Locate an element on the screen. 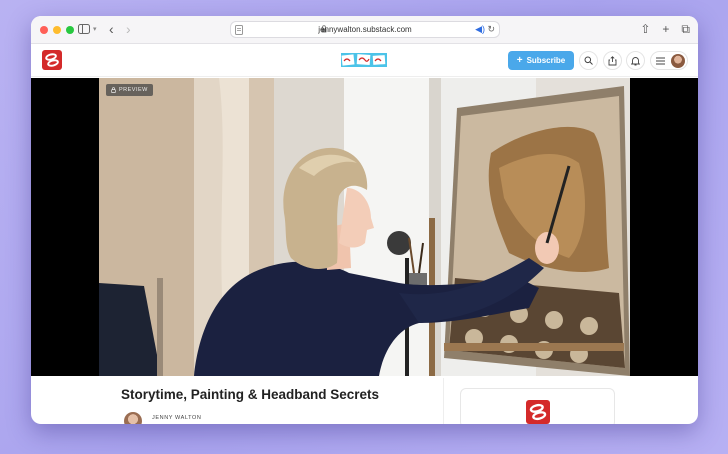 The height and width of the screenshot is (454, 728). search-icon is located at coordinates (588, 60).